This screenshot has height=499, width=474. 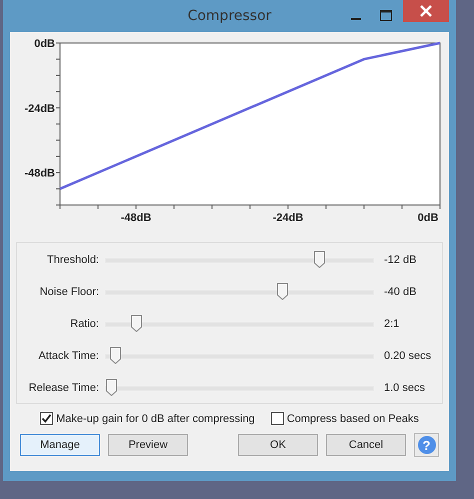 I want to click on slider-value: -12 dB, so click(x=401, y=260).